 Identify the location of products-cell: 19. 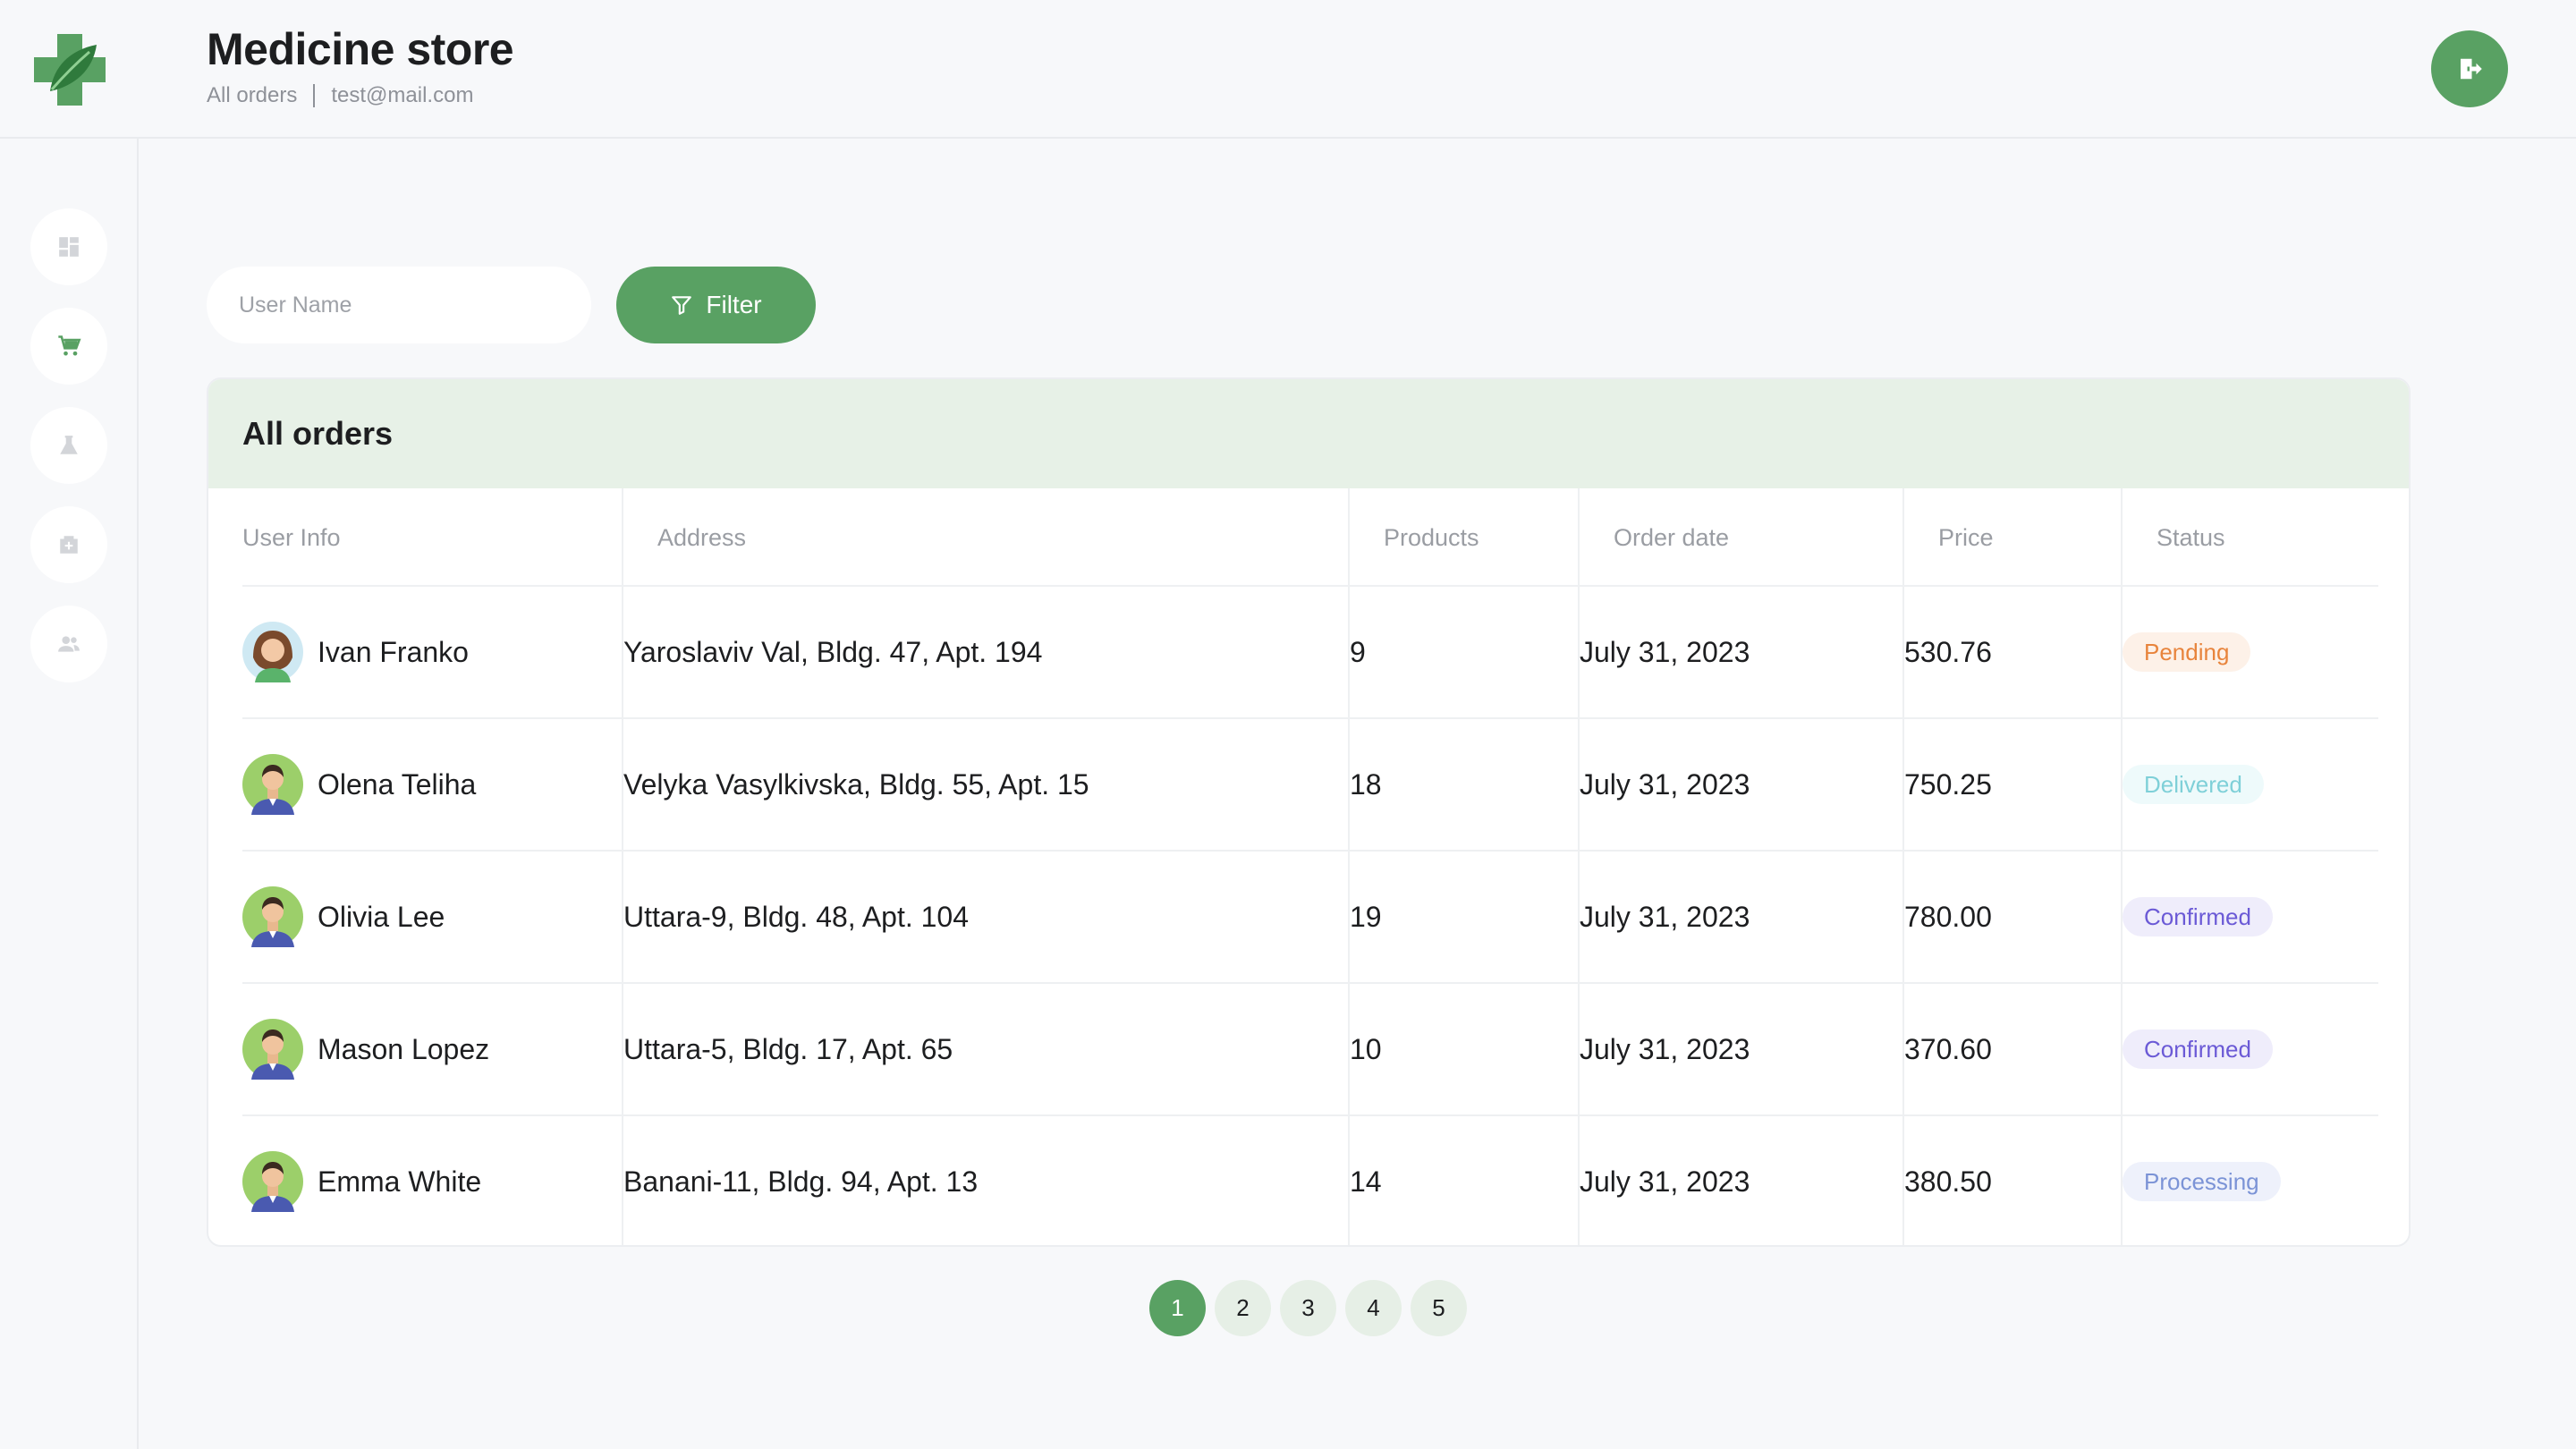
(1366, 916).